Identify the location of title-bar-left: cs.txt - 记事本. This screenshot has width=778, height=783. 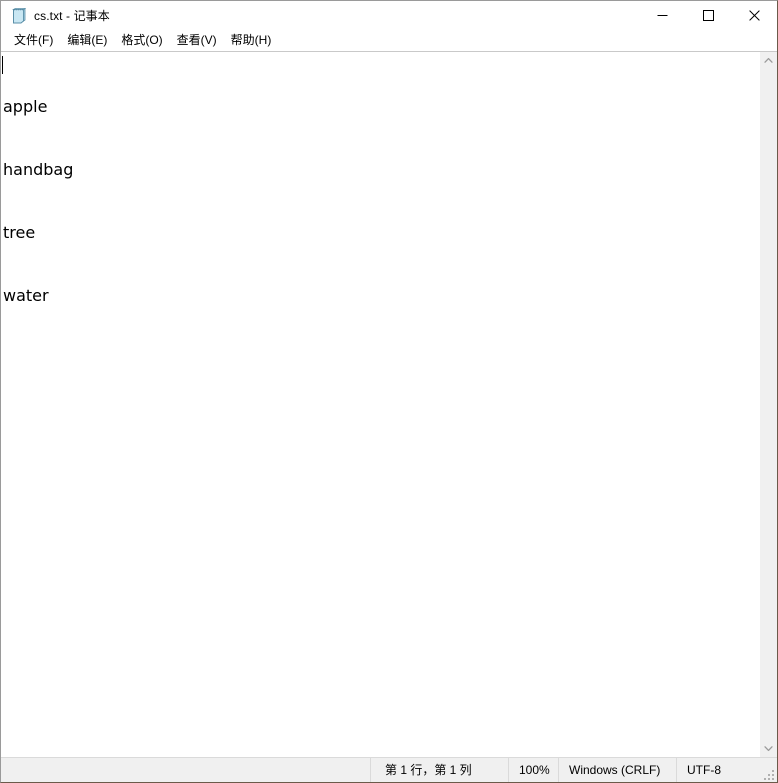
(55, 15).